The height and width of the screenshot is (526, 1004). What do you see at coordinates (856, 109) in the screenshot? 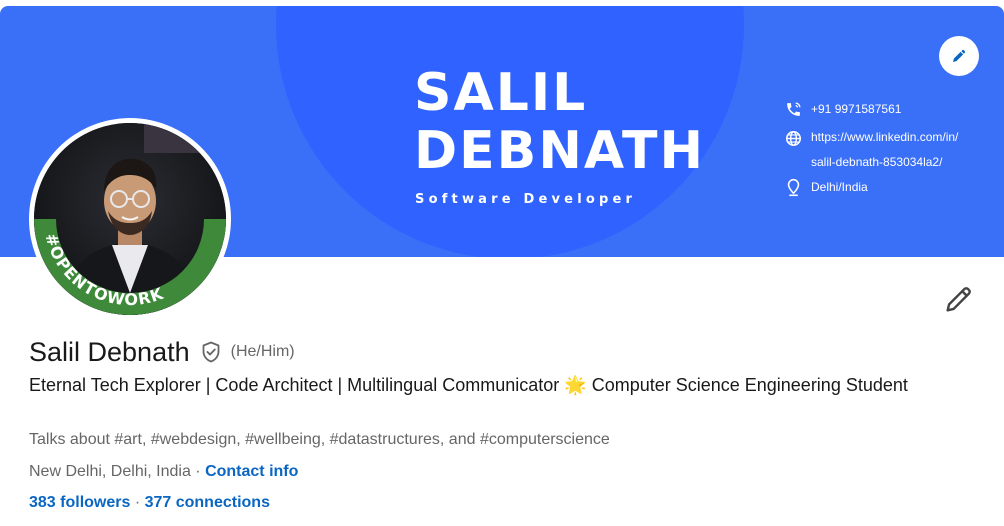
I see `banner-phone-text: +91 9971587561` at bounding box center [856, 109].